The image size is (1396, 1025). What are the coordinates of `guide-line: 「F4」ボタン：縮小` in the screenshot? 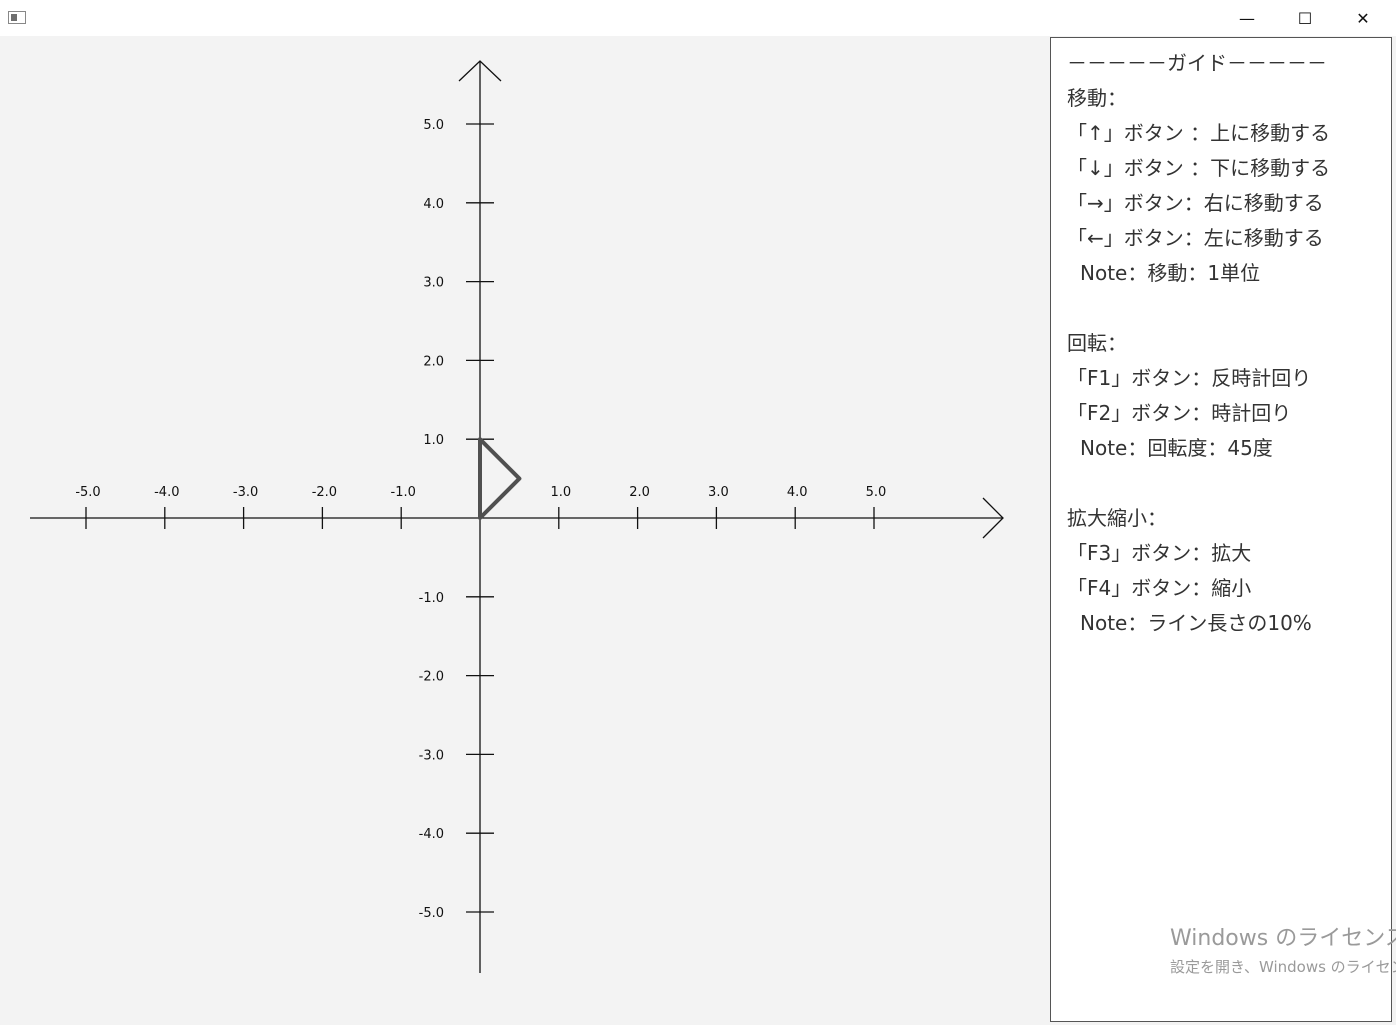 It's located at (1159, 588).